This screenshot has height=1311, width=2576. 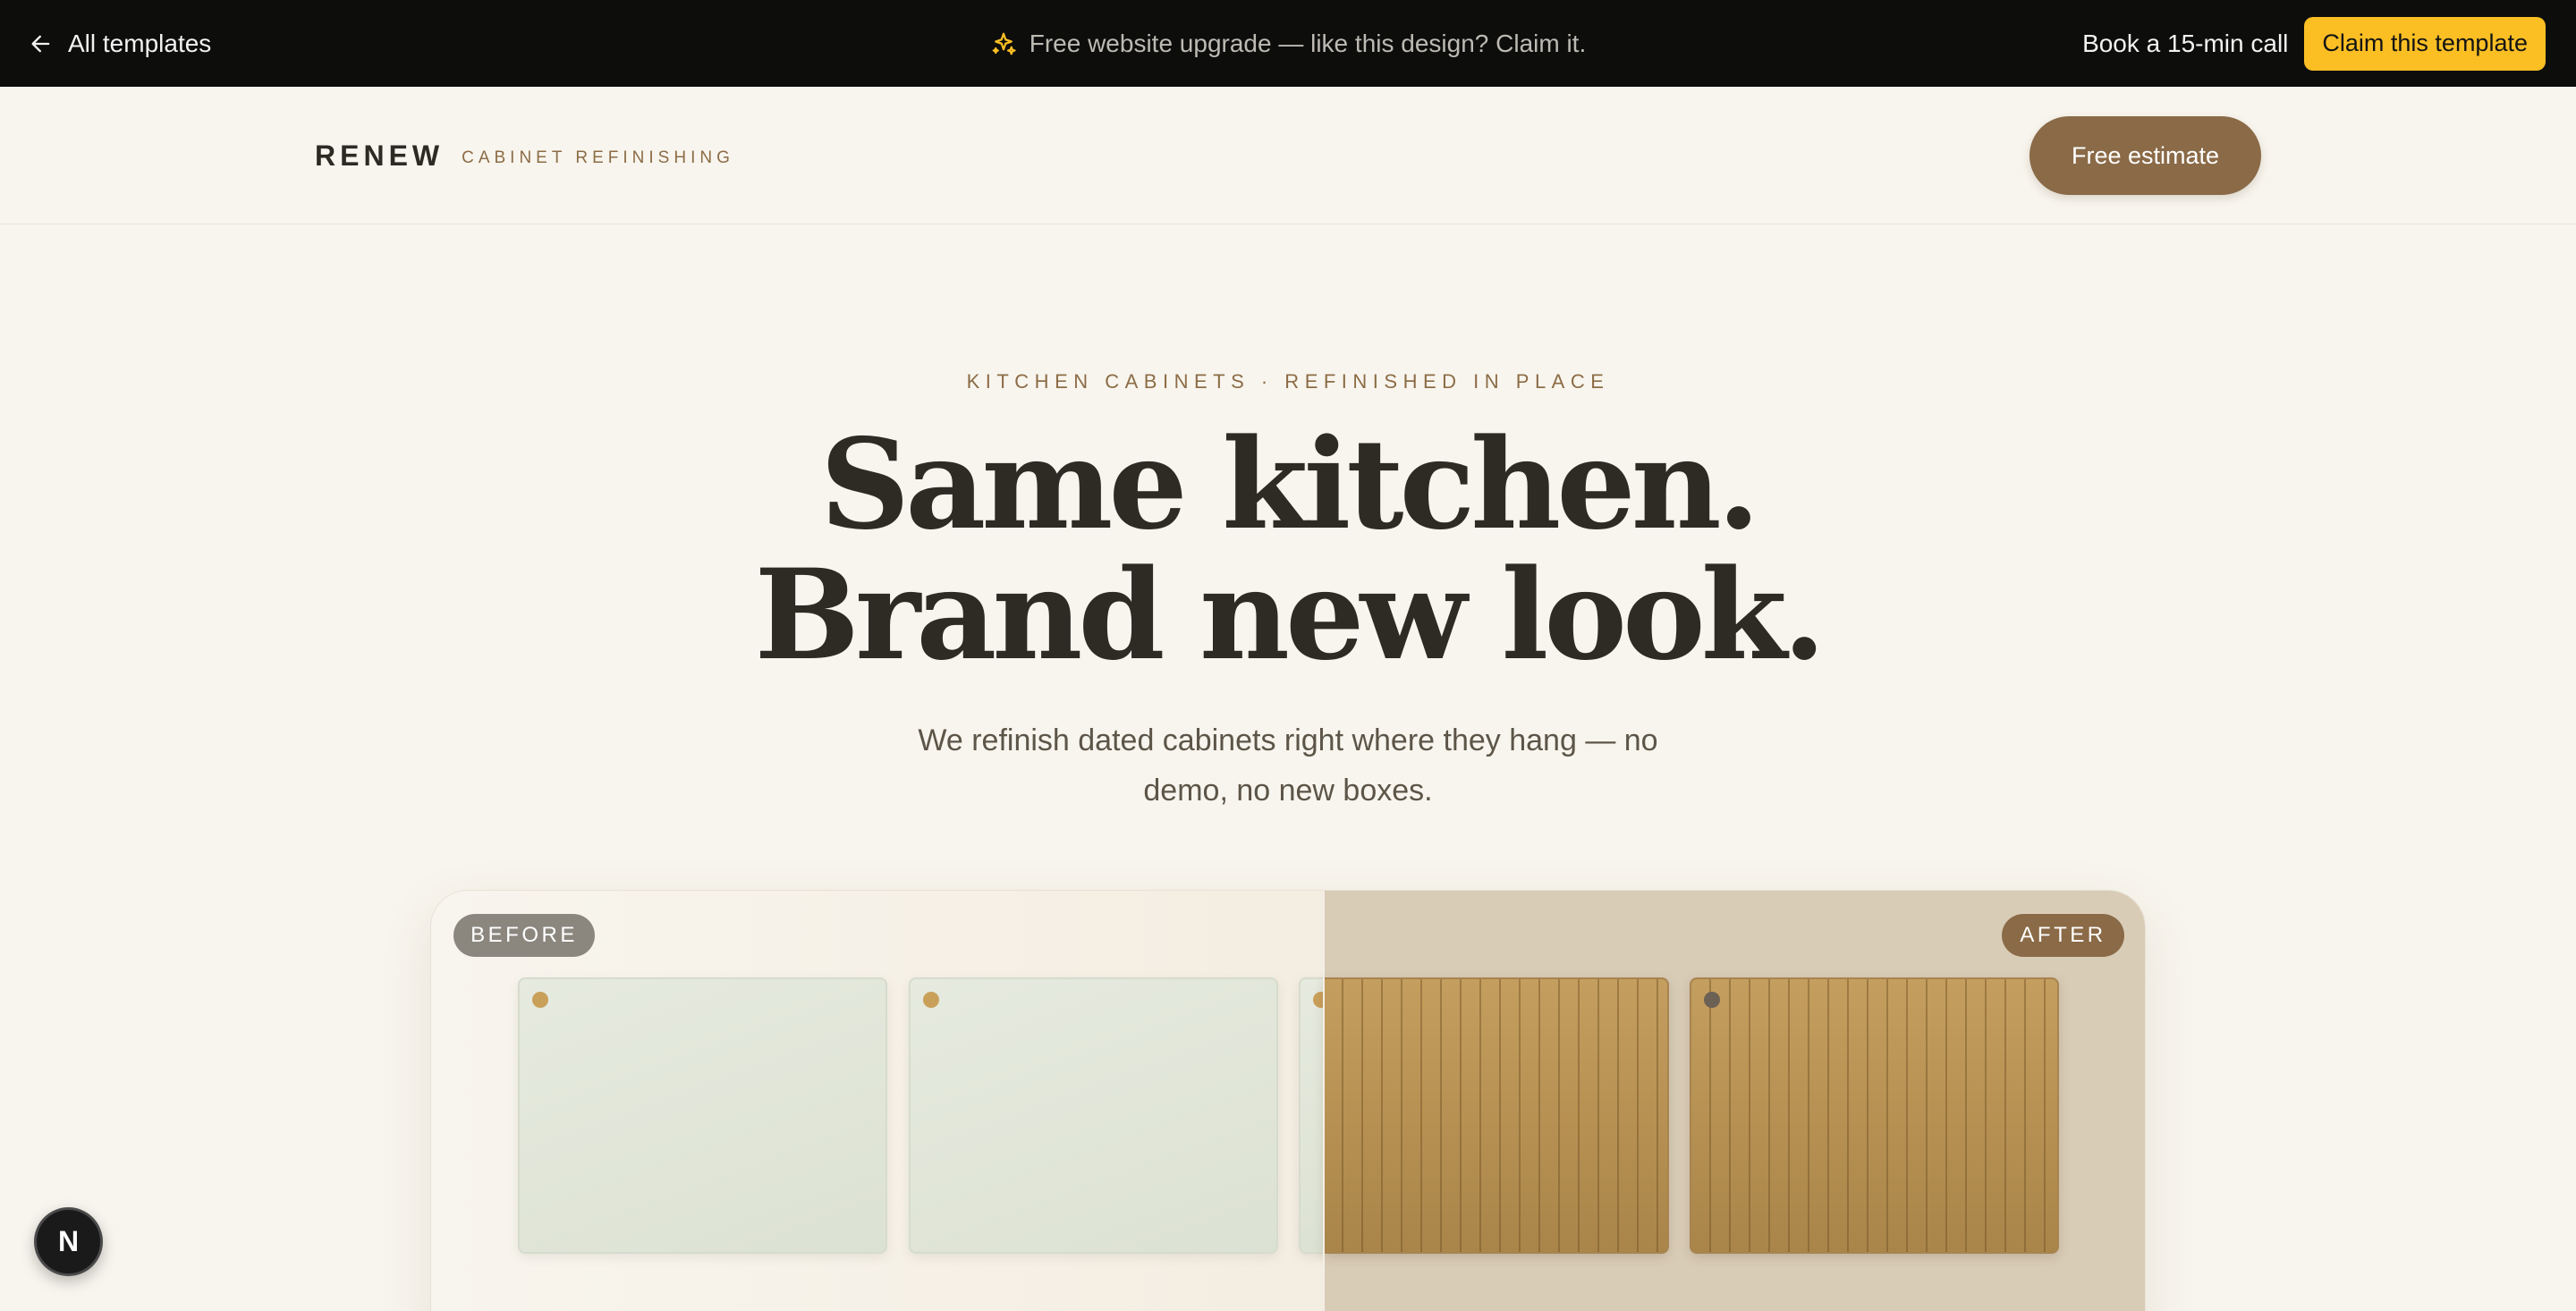 What do you see at coordinates (40, 43) in the screenshot?
I see `arrow-left-icon` at bounding box center [40, 43].